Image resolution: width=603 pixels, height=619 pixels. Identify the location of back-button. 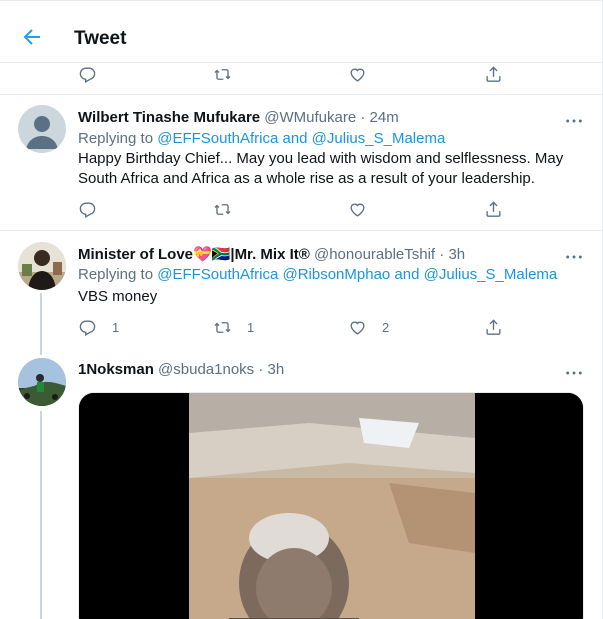
(33, 38).